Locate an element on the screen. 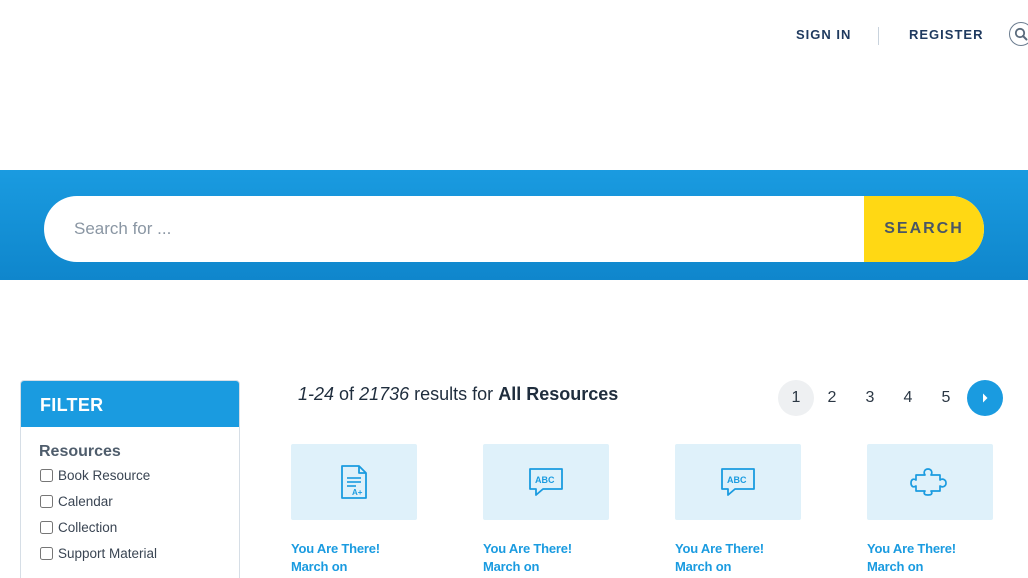 This screenshot has width=1028, height=578. top-navigation: SIGN IN REGISTER is located at coordinates (514, 35).